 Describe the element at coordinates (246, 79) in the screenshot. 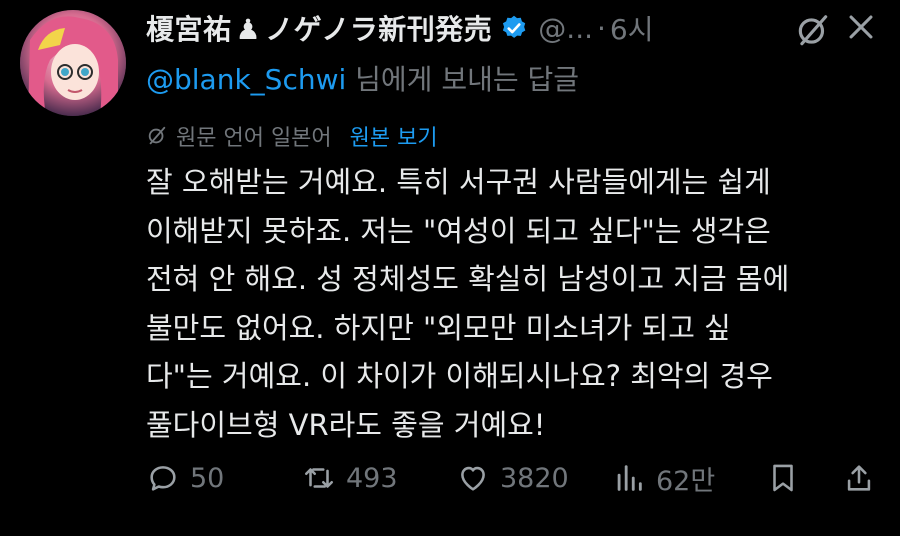

I see `reply-mention: @blank_Schwi` at that location.